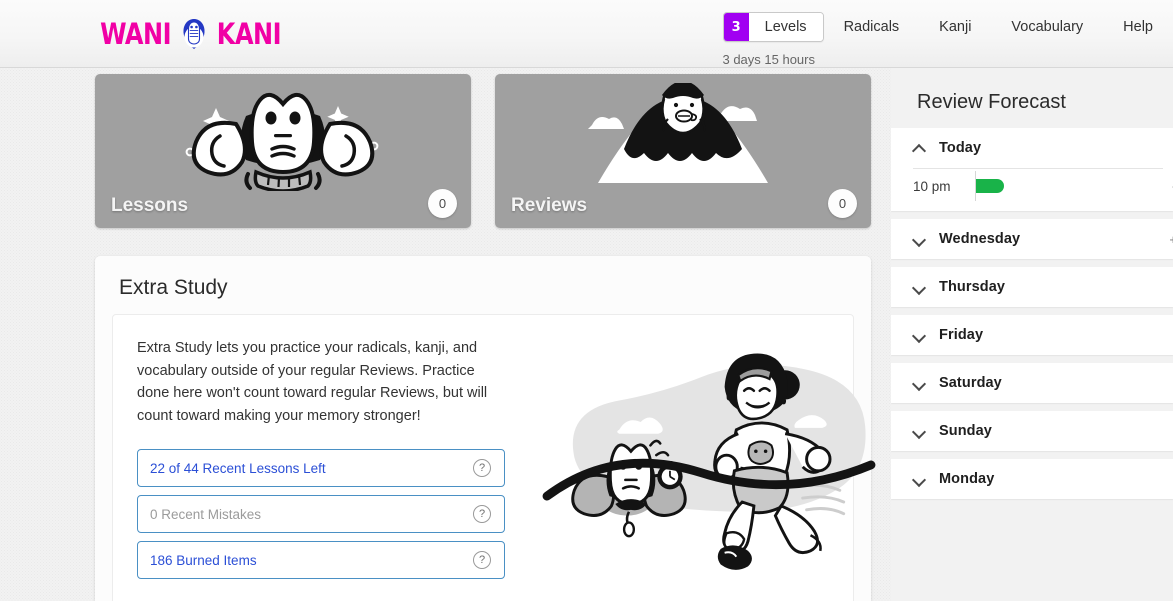 Image resolution: width=1173 pixels, height=601 pixels. I want to click on forecast-group-wednesday: Wednesday +, so click(1032, 239).